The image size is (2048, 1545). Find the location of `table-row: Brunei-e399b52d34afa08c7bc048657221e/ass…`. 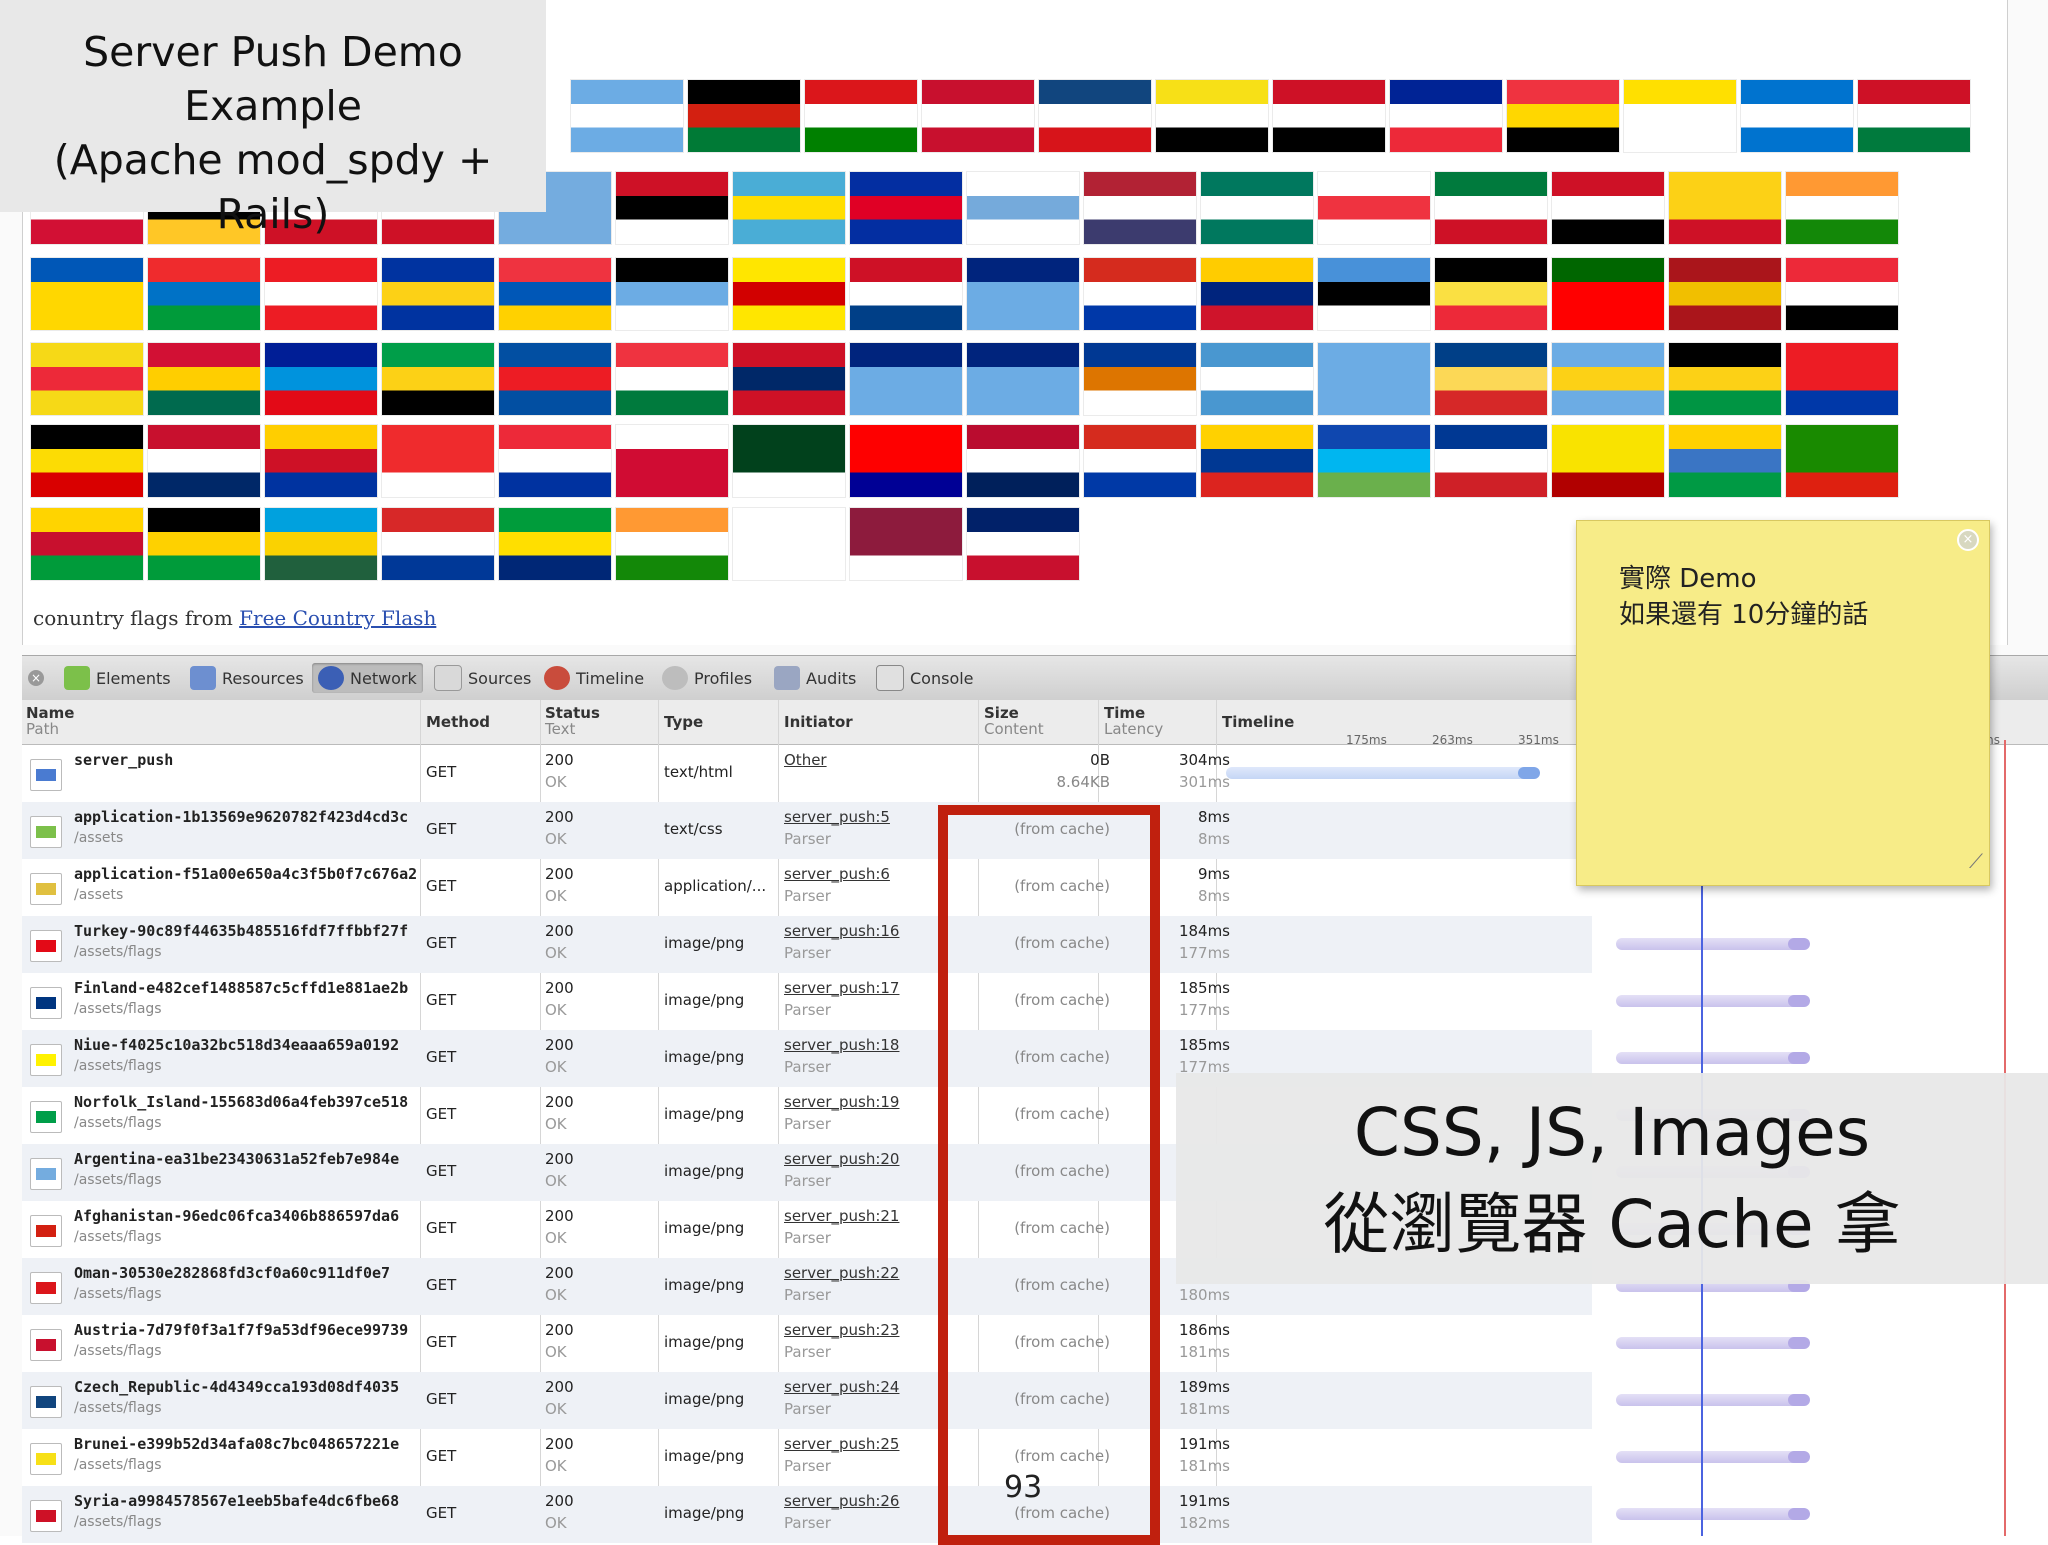

table-row: Brunei-e399b52d34afa08c7bc048657221e/ass… is located at coordinates (916, 1457).